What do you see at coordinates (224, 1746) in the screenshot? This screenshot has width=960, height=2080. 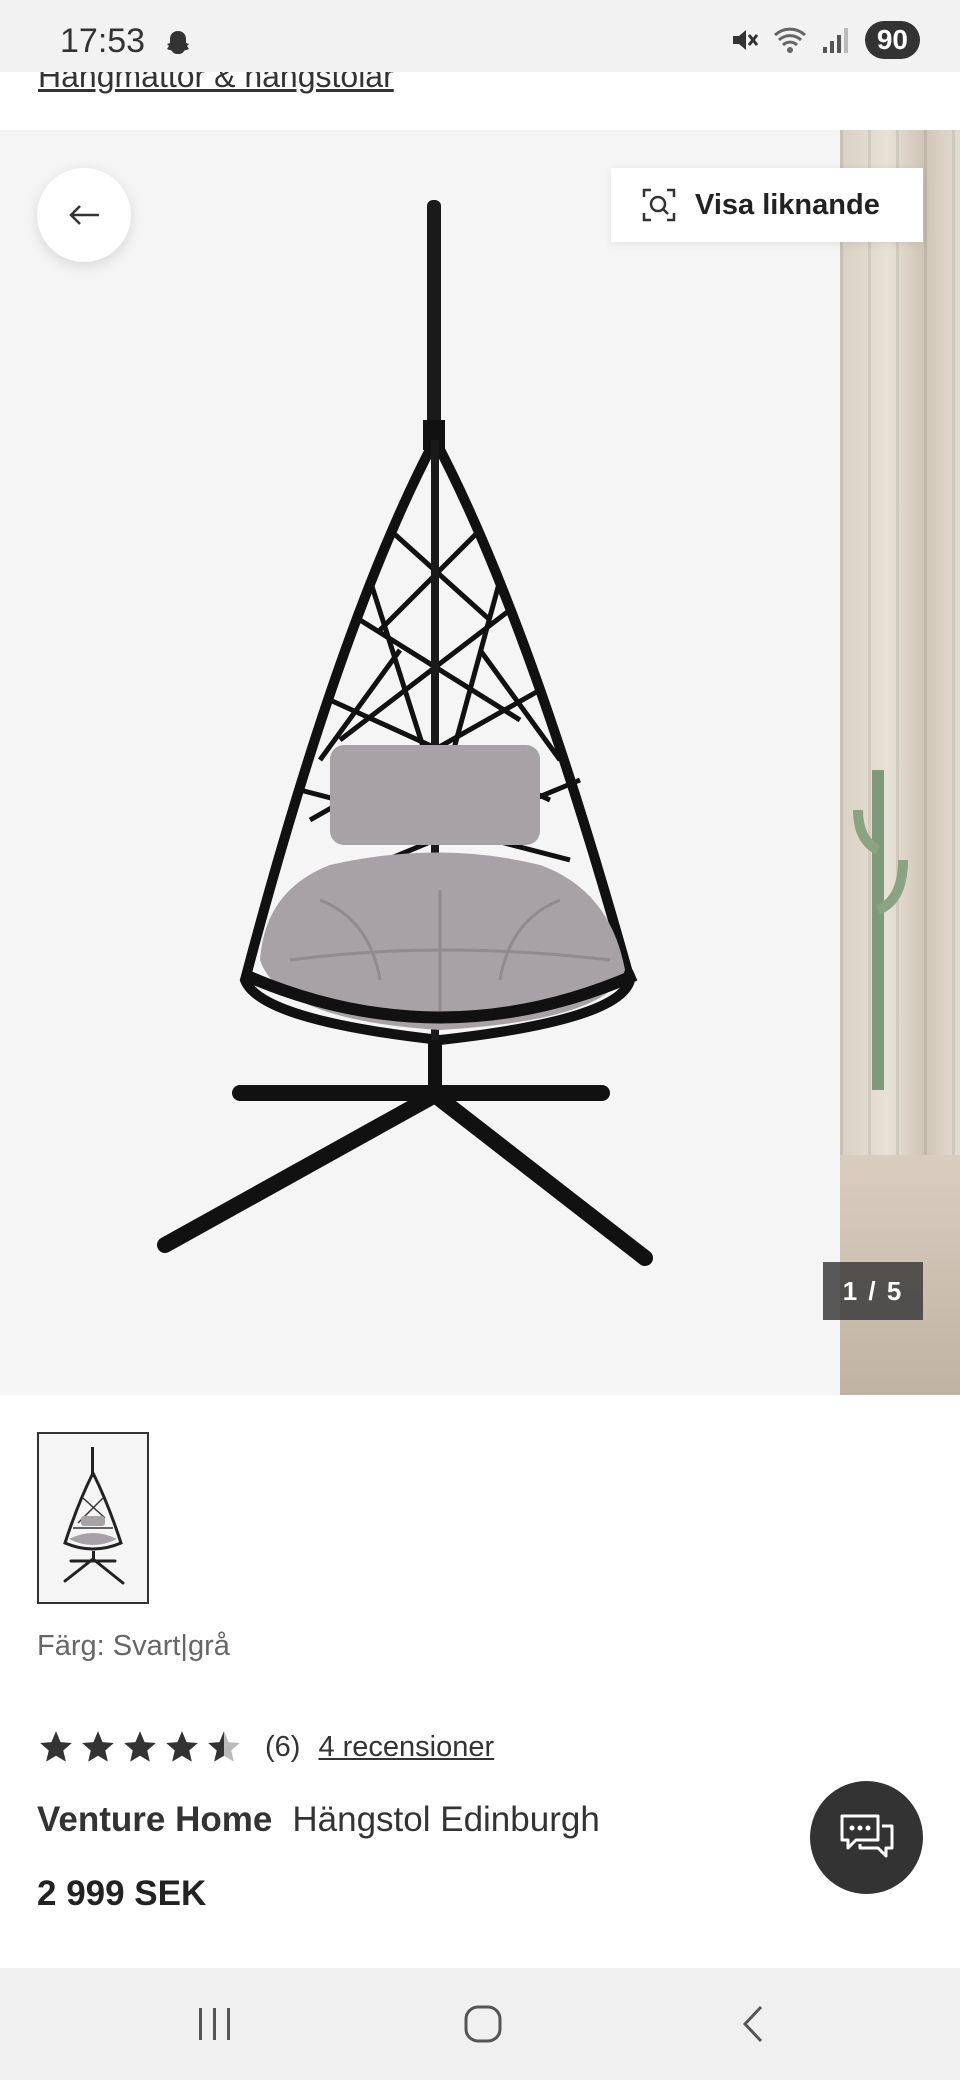 I see `star-half-icon` at bounding box center [224, 1746].